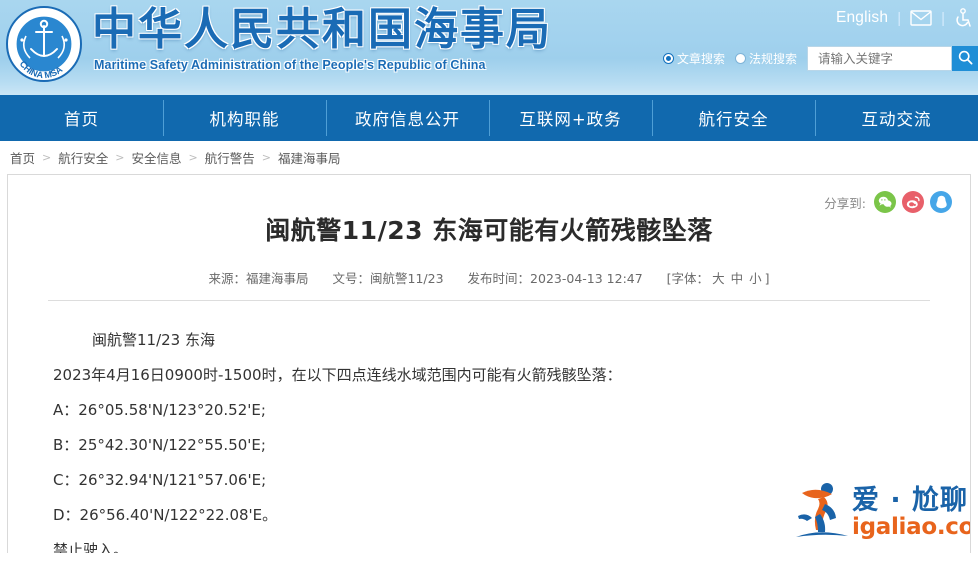  What do you see at coordinates (499, 278) in the screenshot?
I see `meta-time-label: 发布时间：` at bounding box center [499, 278].